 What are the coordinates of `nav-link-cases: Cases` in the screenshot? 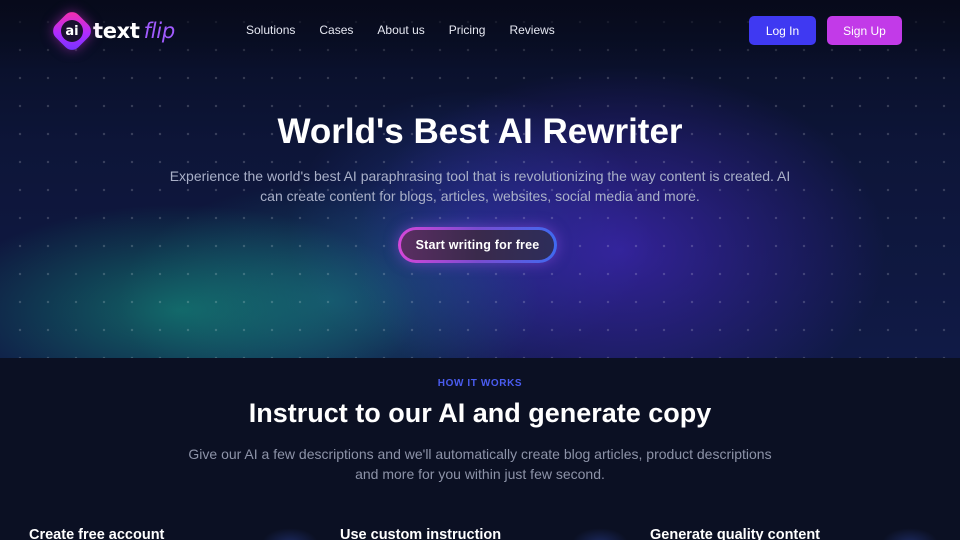 It's located at (336, 30).